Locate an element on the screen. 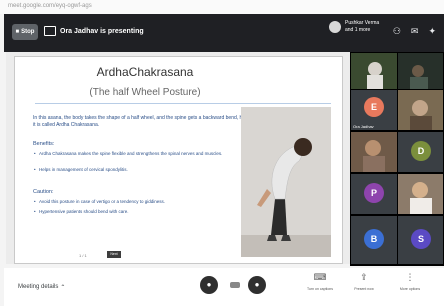 The image size is (444, 306). pose-photo is located at coordinates (286, 182).